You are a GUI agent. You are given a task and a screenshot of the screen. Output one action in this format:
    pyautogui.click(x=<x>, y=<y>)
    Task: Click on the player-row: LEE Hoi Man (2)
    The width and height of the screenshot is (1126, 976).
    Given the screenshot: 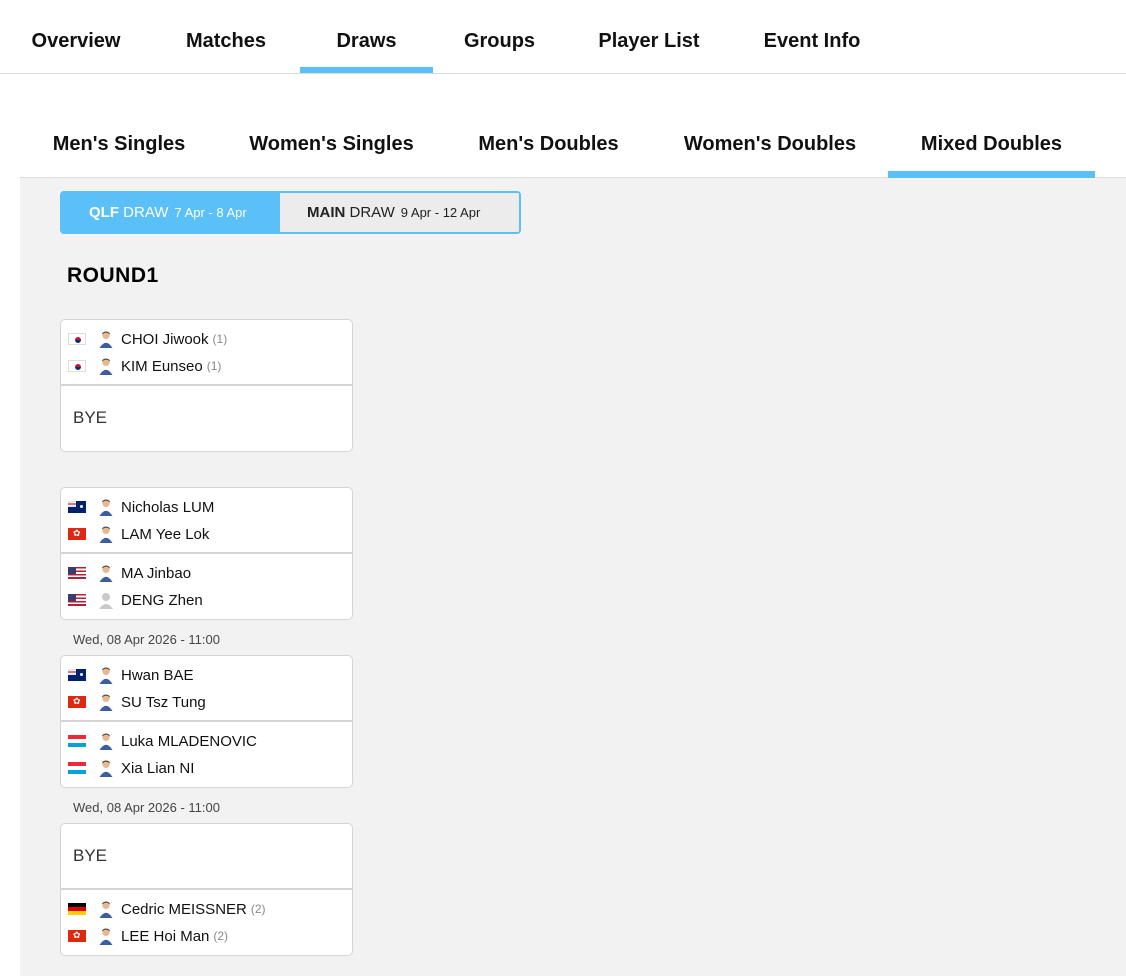 What is the action you would take?
    pyautogui.click(x=148, y=936)
    